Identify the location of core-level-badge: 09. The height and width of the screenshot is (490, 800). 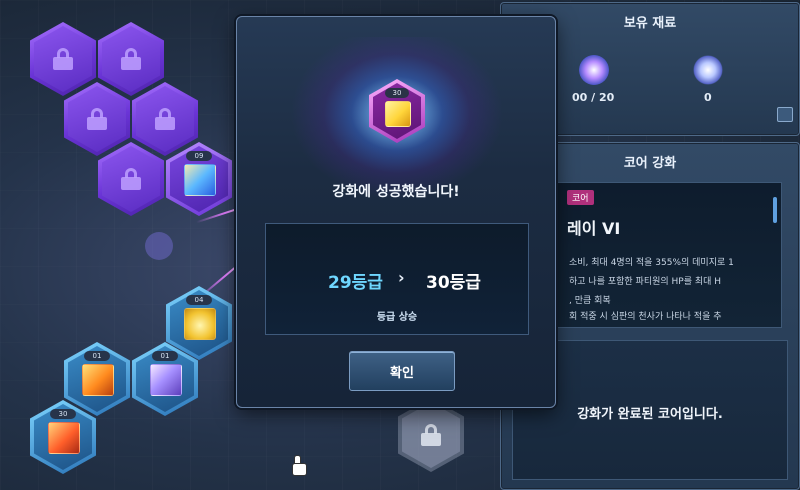
(199, 156).